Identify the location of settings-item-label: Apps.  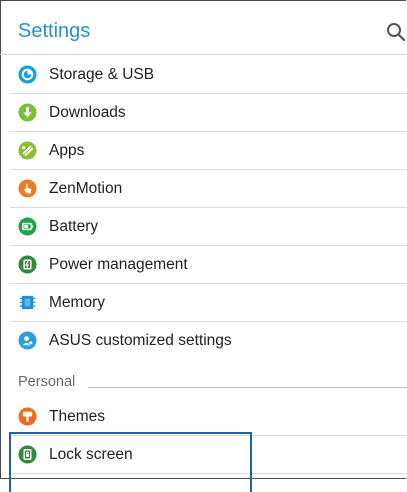
(67, 150).